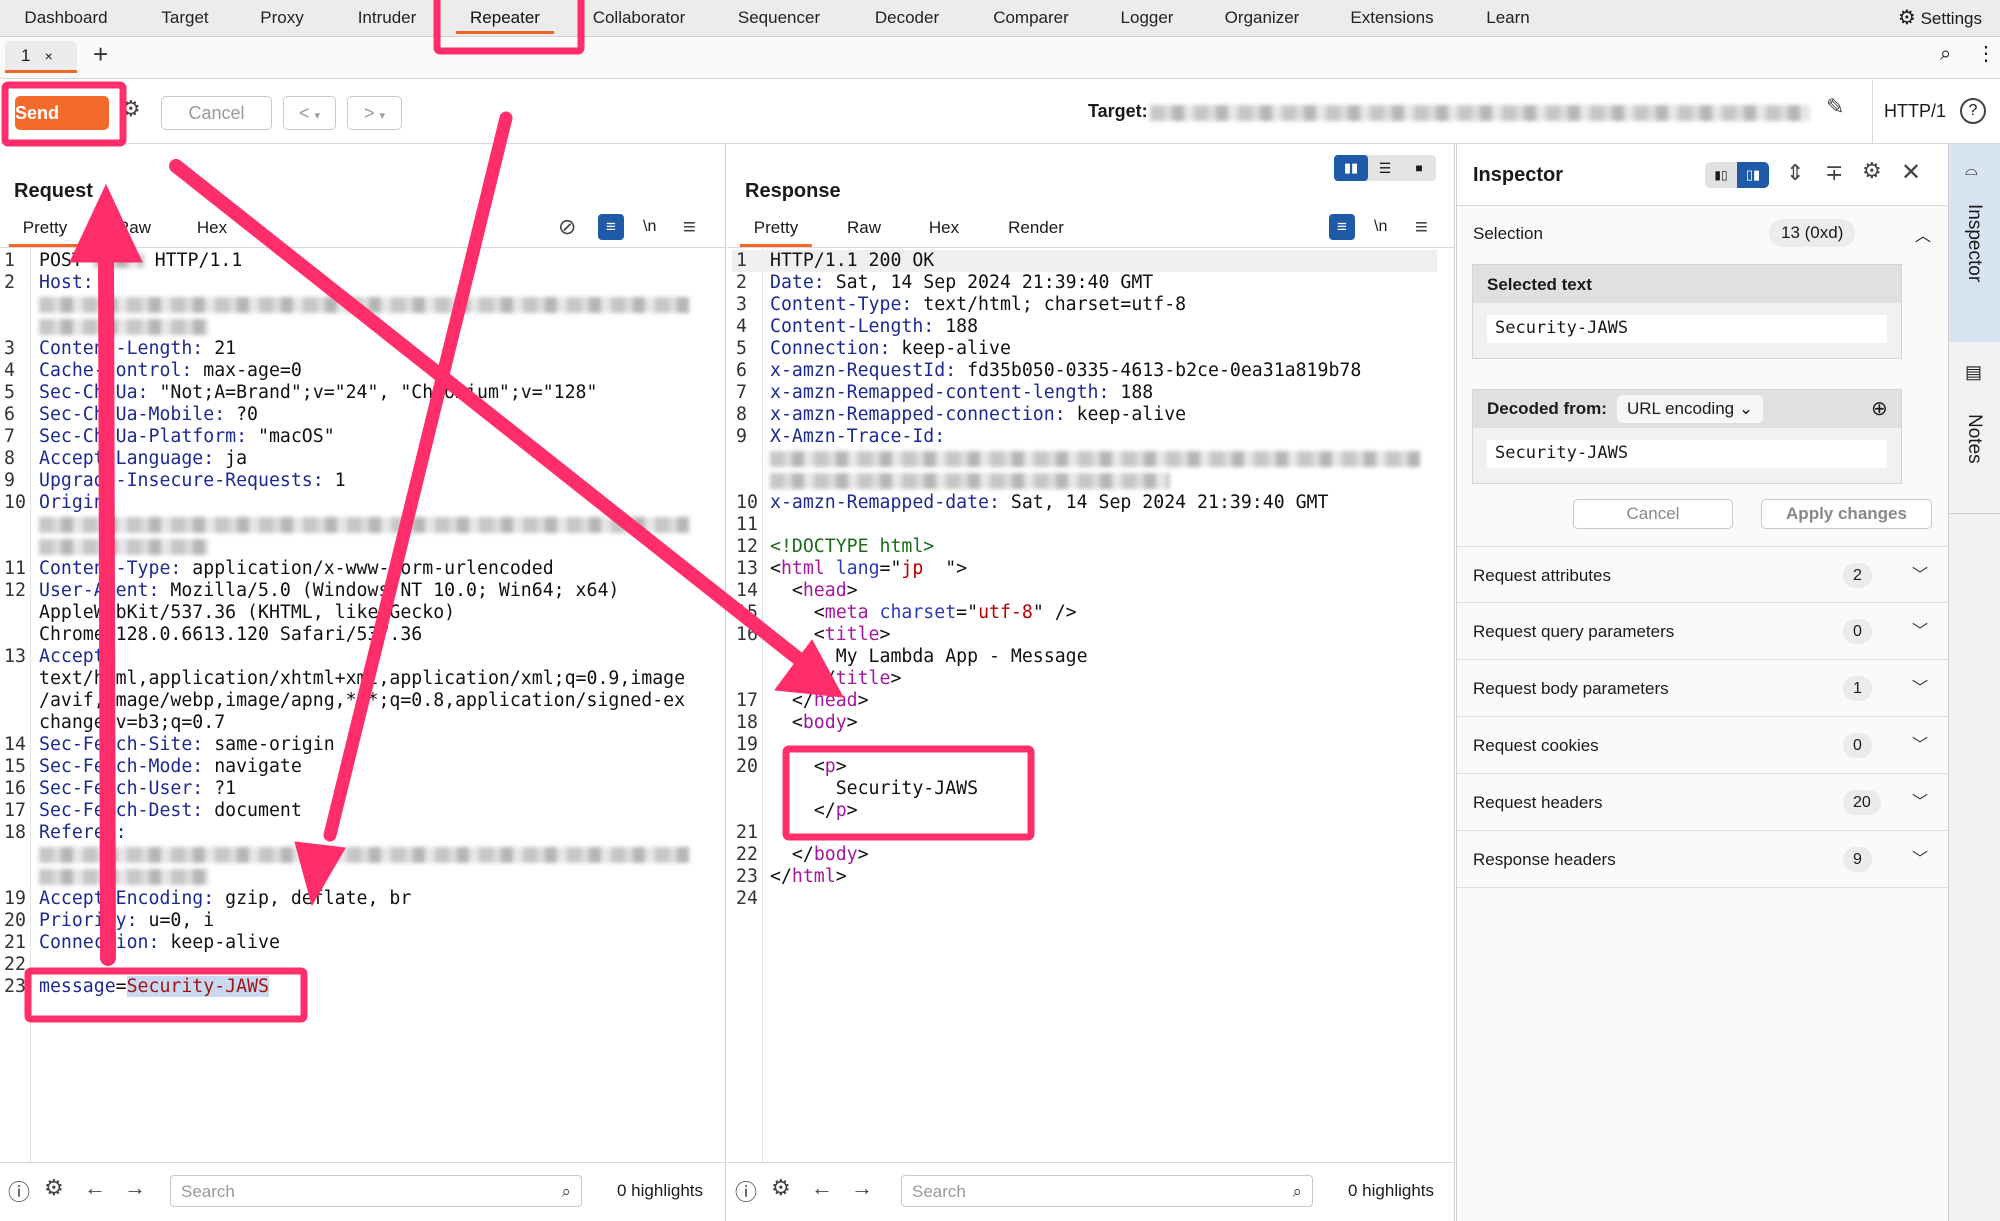 This screenshot has height=1221, width=2000. Describe the element at coordinates (184, 18) in the screenshot. I see `nav-target: Target` at that location.